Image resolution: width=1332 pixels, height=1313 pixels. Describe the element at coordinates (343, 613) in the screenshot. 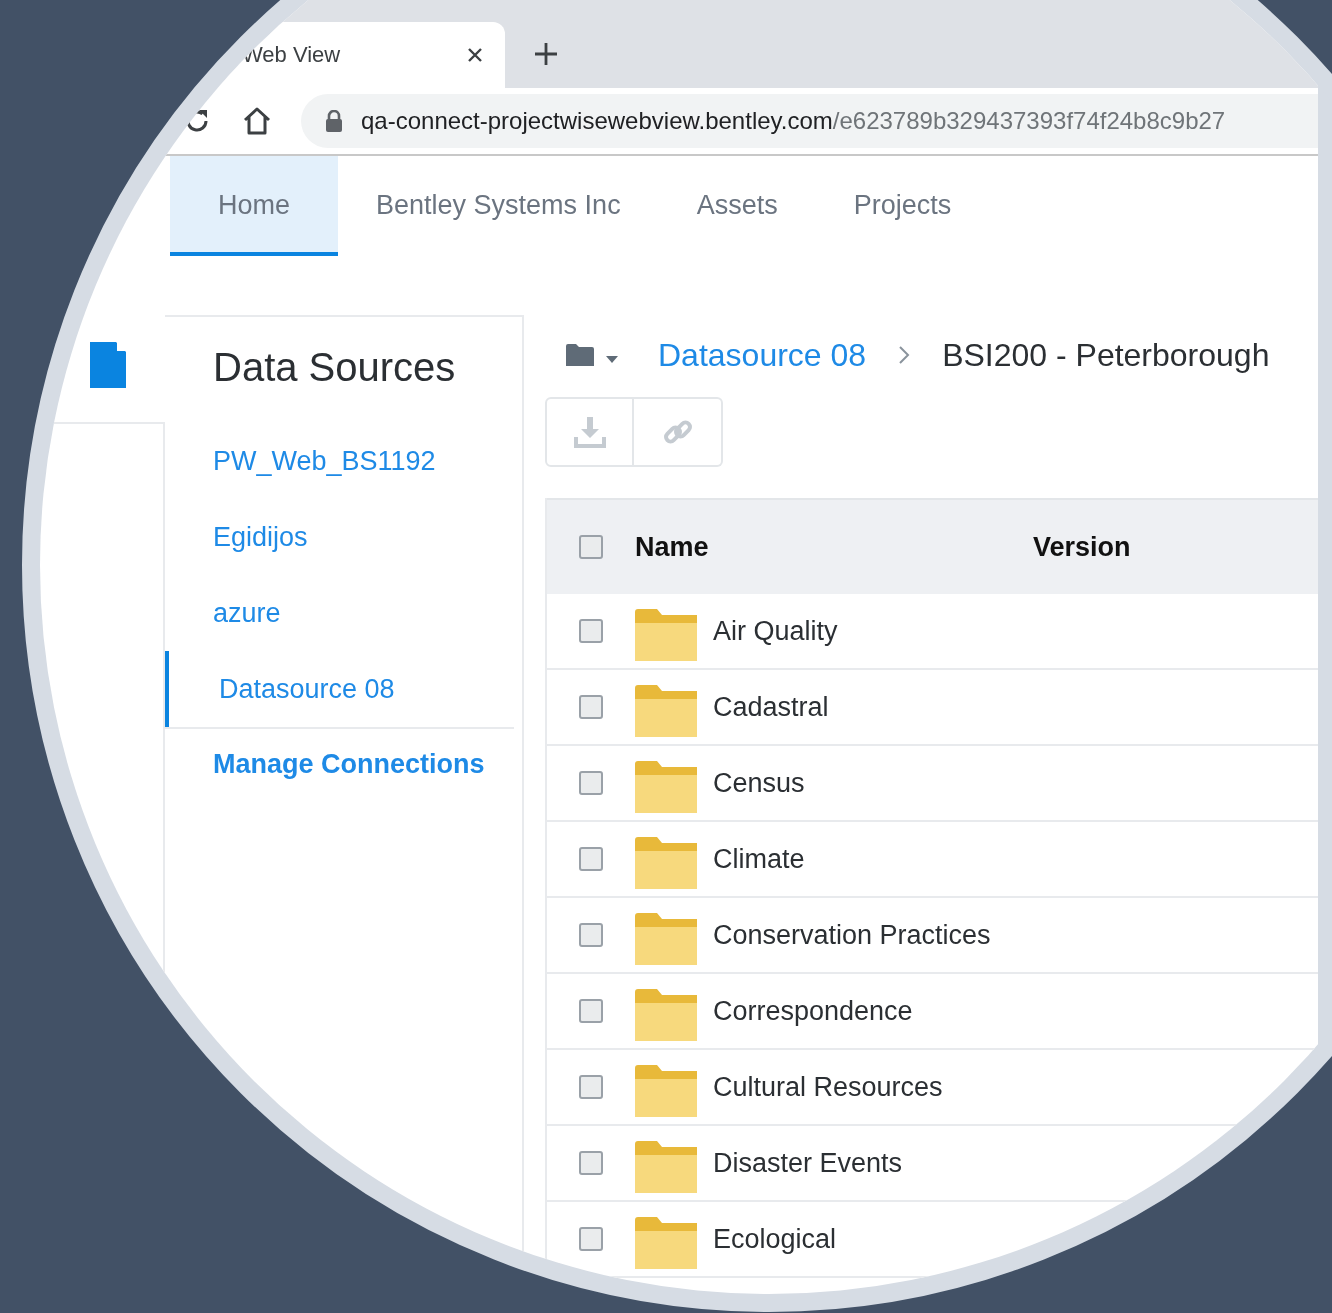

I see `datasource-item: azure` at that location.